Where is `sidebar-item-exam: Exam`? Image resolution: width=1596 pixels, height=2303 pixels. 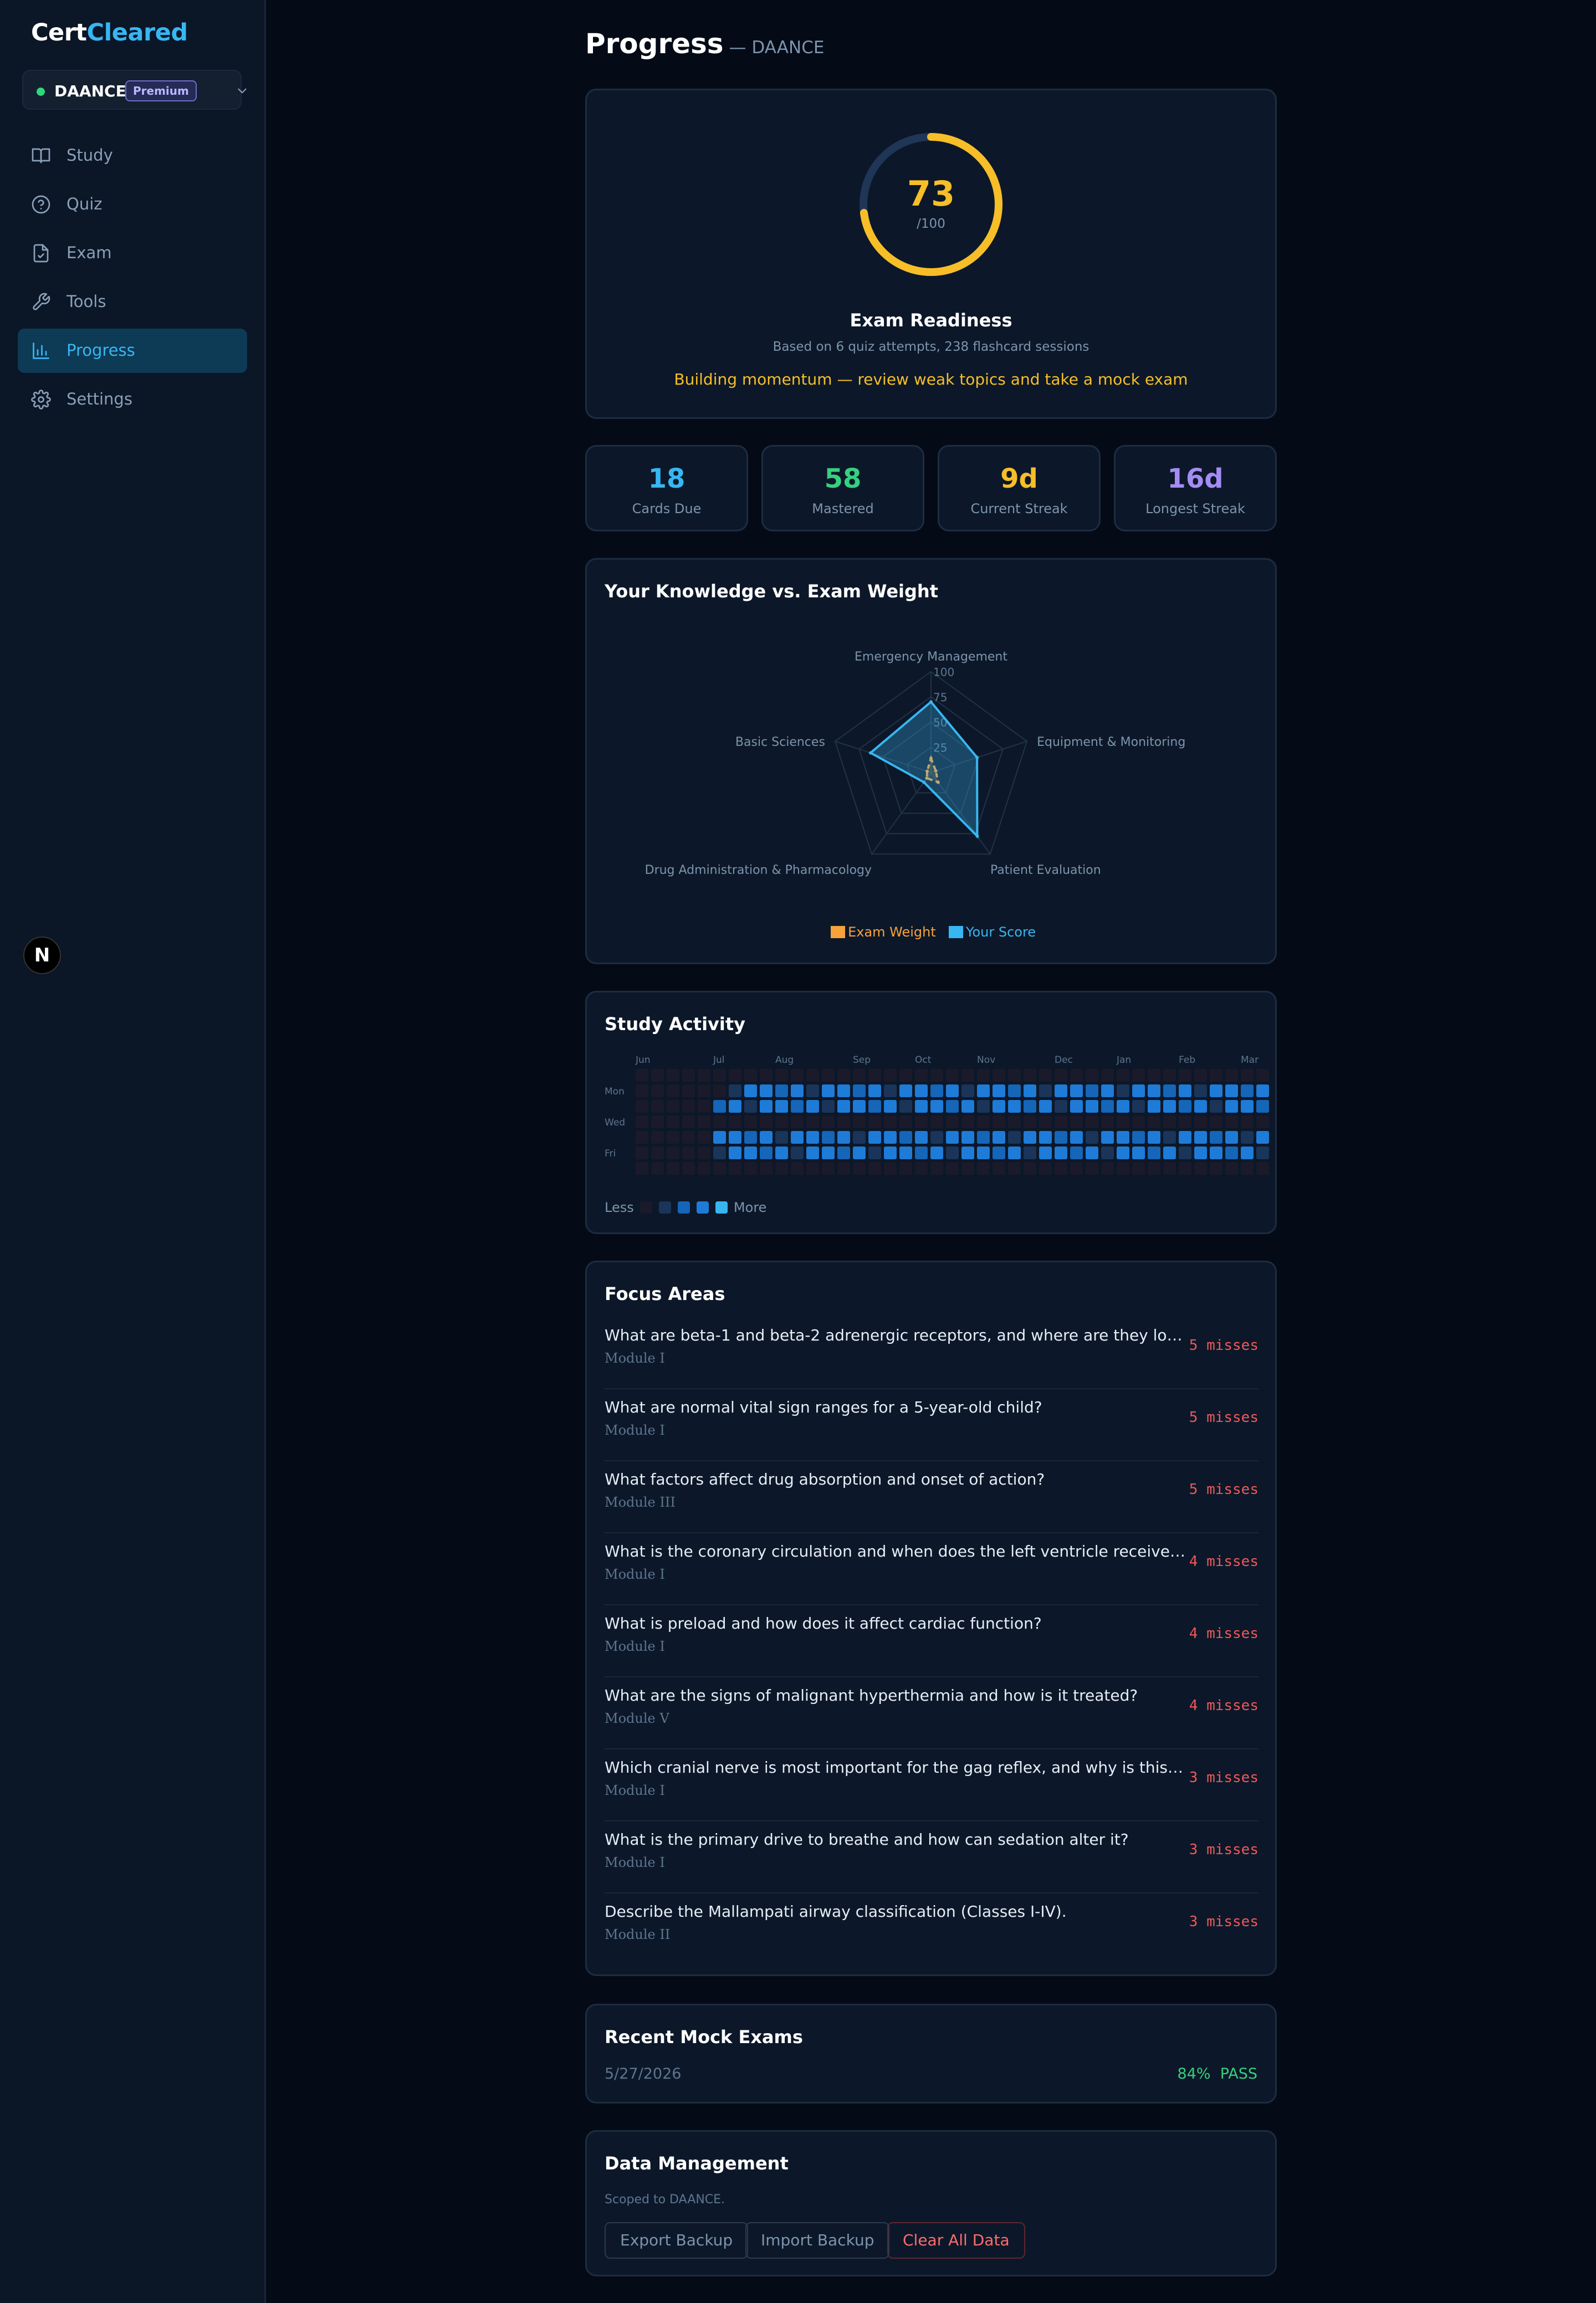
sidebar-item-exam: Exam is located at coordinates (132, 253).